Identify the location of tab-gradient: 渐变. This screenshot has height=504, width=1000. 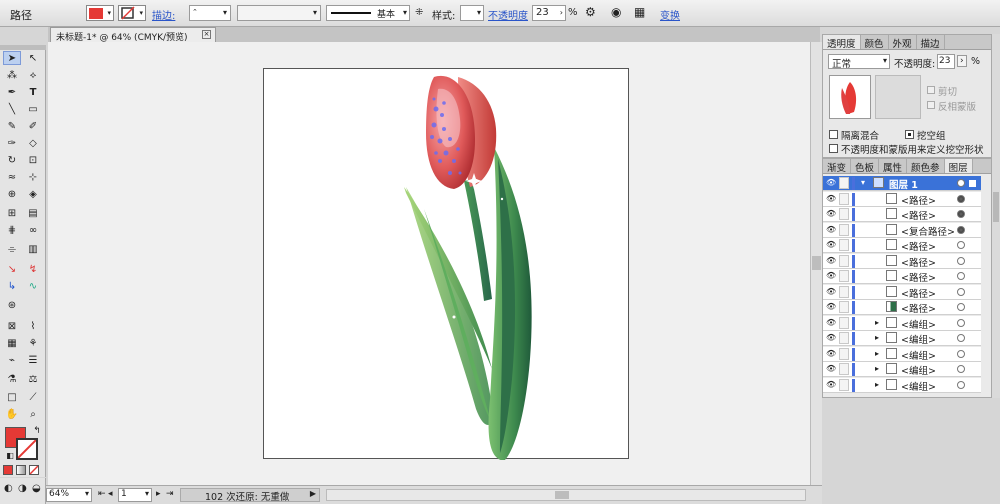
(837, 166).